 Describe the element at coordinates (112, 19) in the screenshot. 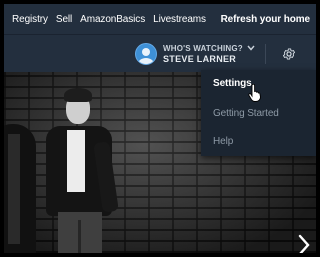

I see `nav-link-amazonbasics: AmazonBasics` at that location.